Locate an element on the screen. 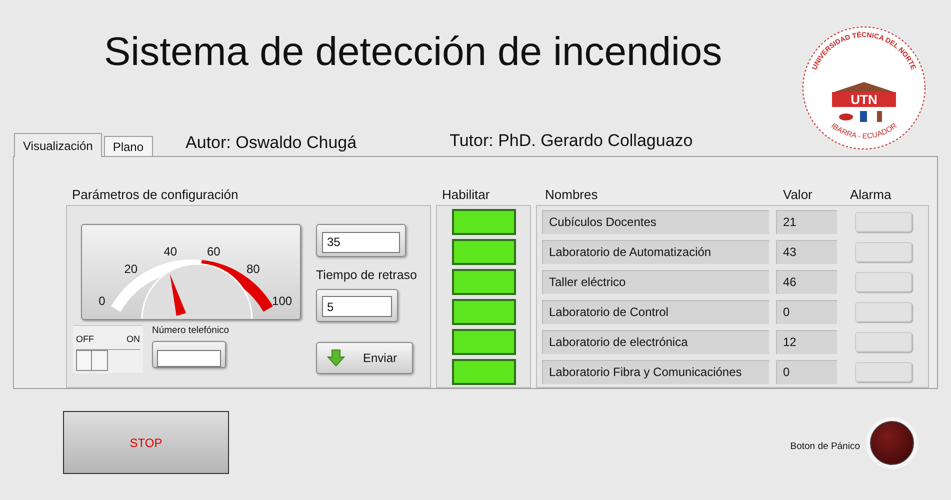 Image resolution: width=951 pixels, height=500 pixels. column-heading: Habilitar is located at coordinates (466, 195).